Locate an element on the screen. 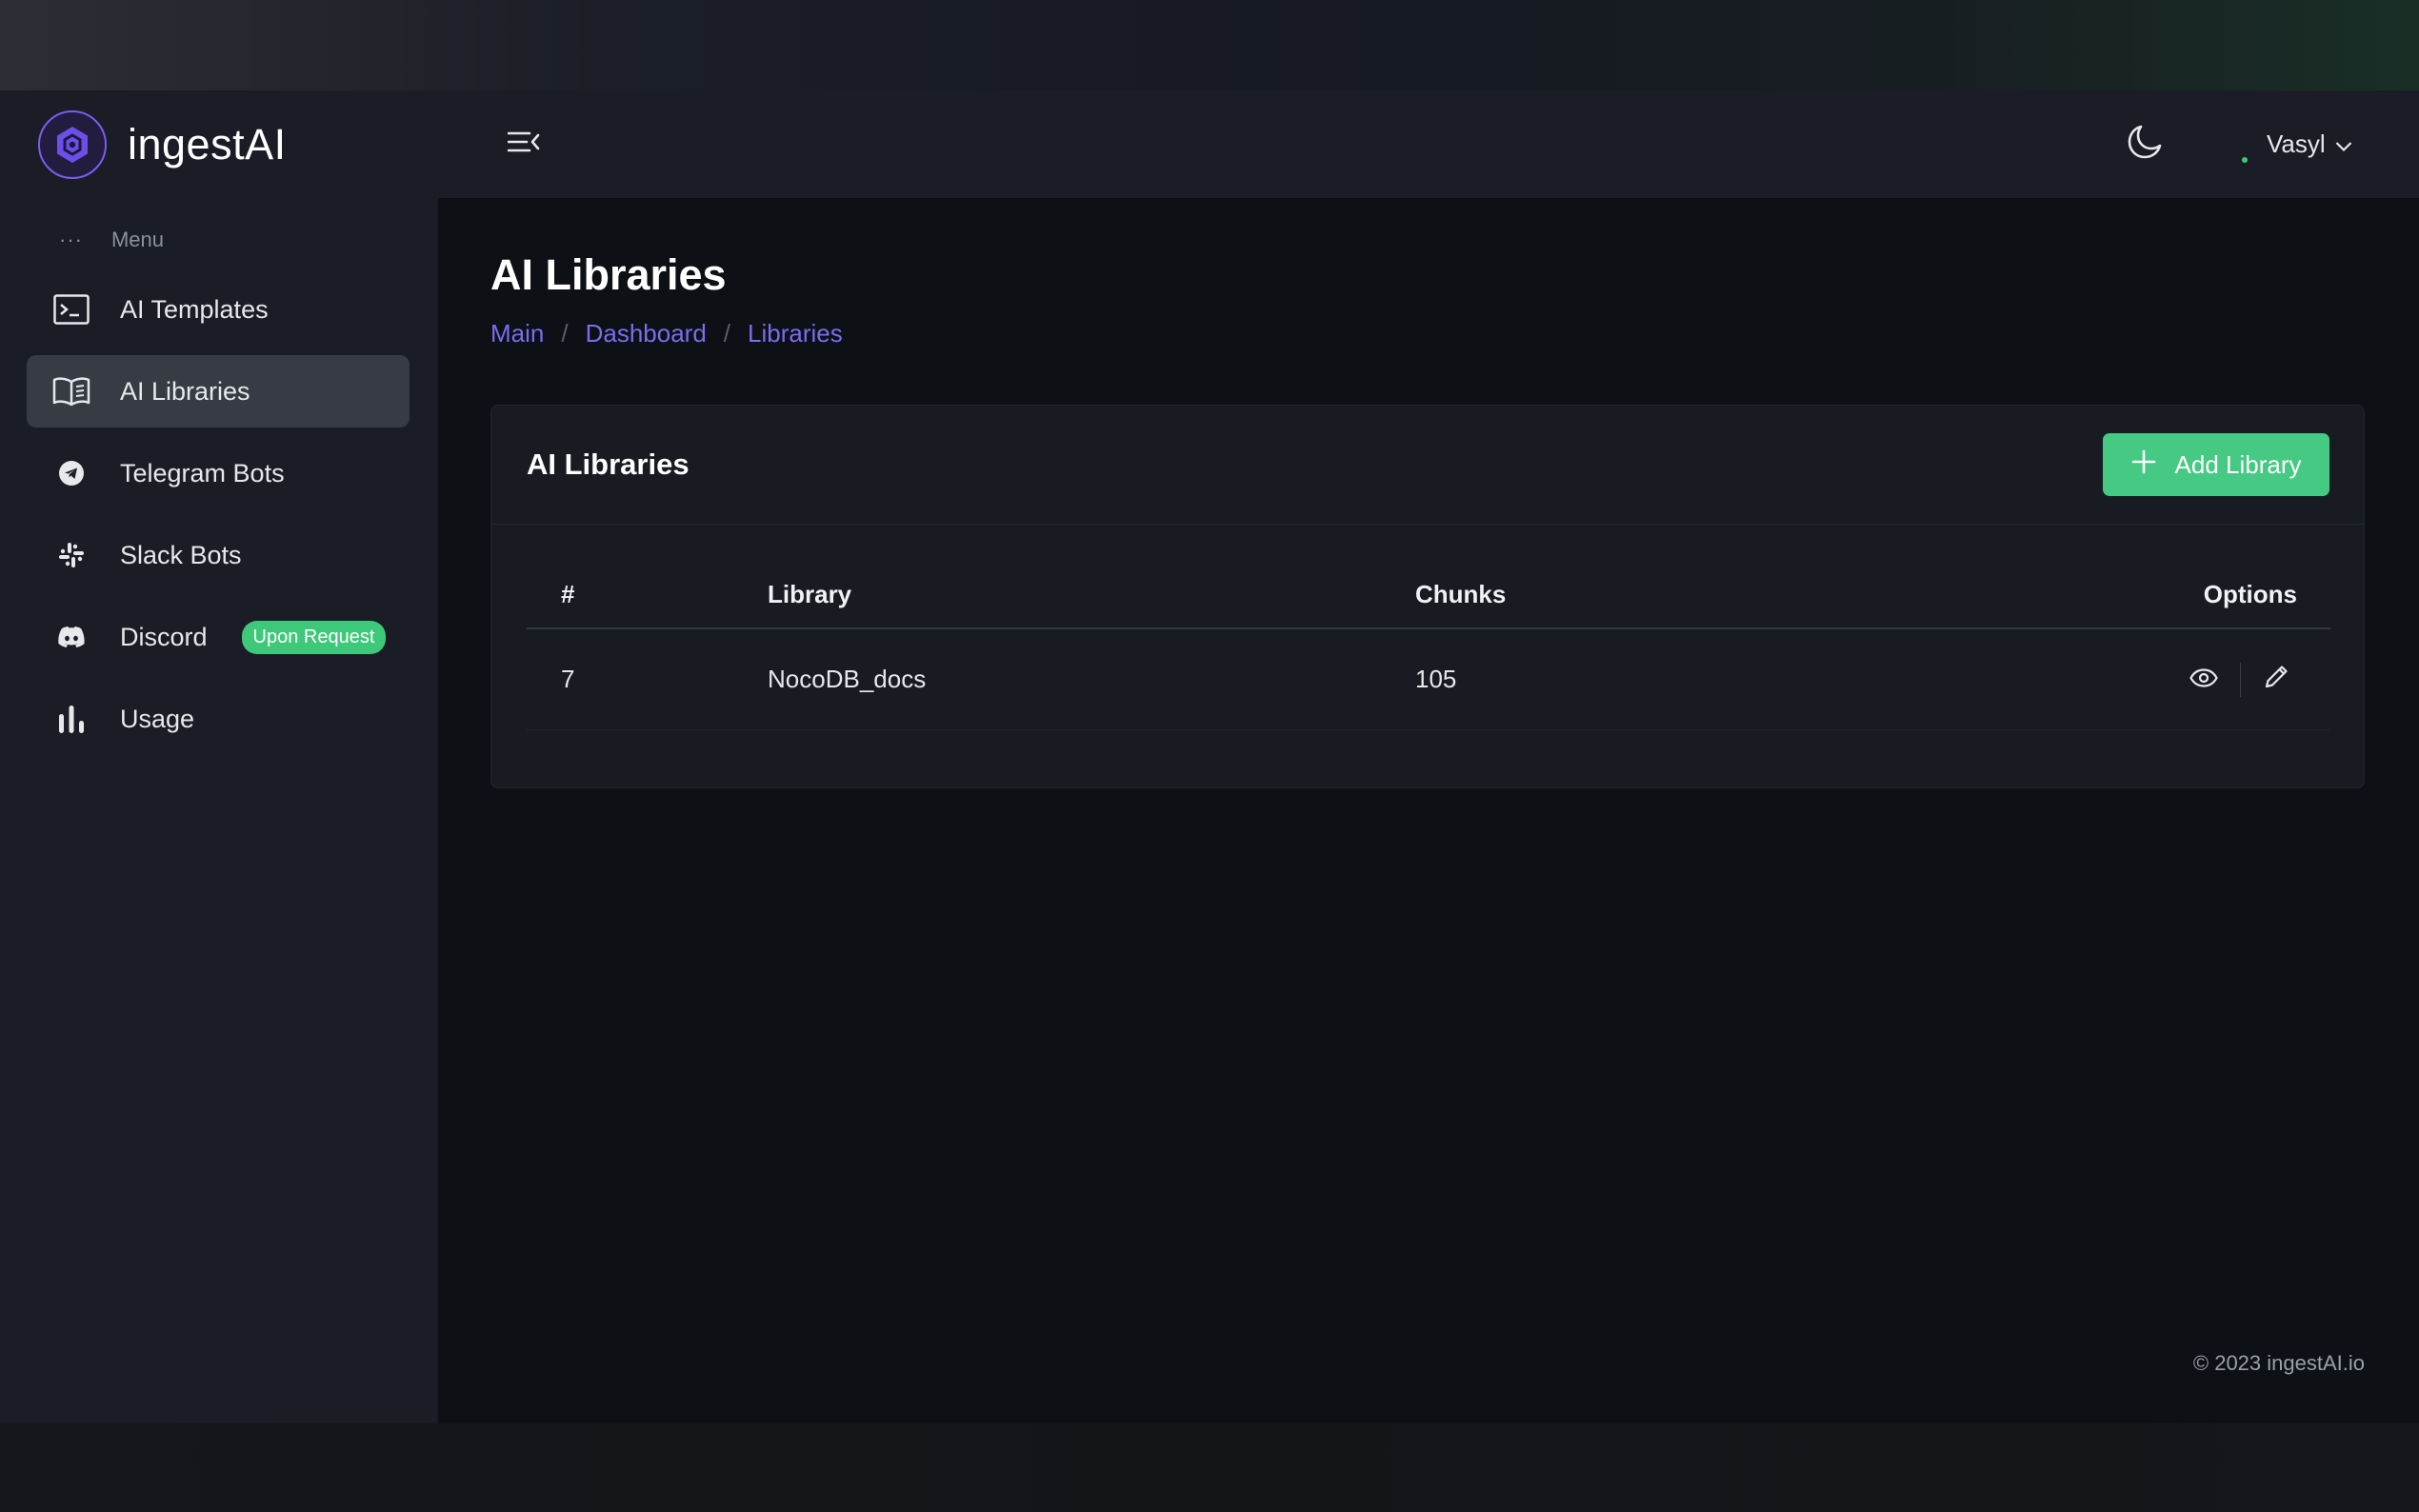  theme-toggle-button is located at coordinates (2145, 144).